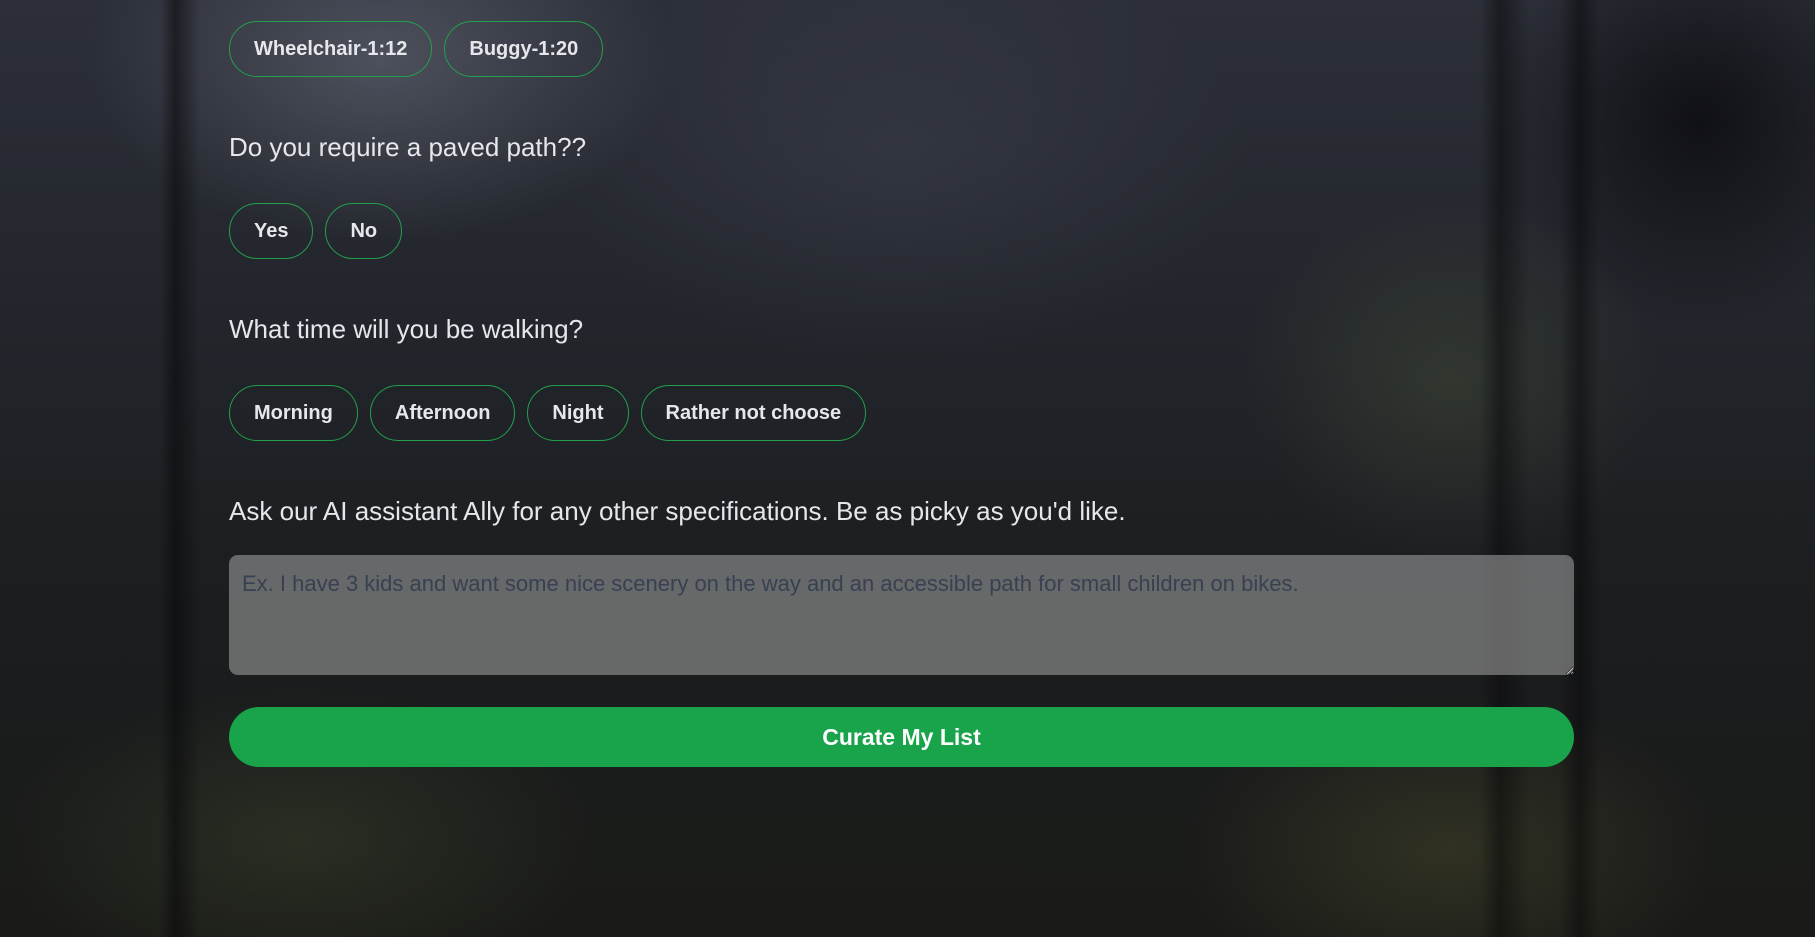  I want to click on paved-path-question: Do you require a paved path??, so click(408, 147).